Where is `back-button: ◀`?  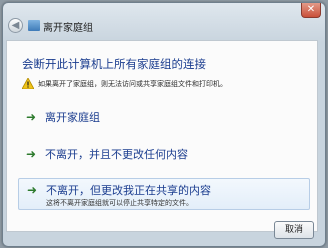 back-button: ◀ is located at coordinates (15, 25).